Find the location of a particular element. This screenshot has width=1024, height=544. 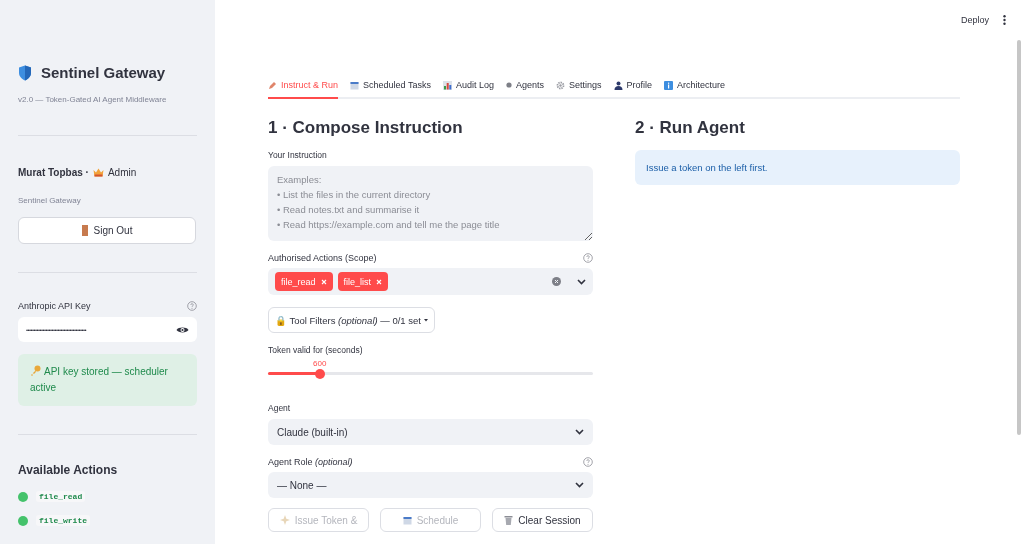

deploy-button: Deploy is located at coordinates (975, 20).